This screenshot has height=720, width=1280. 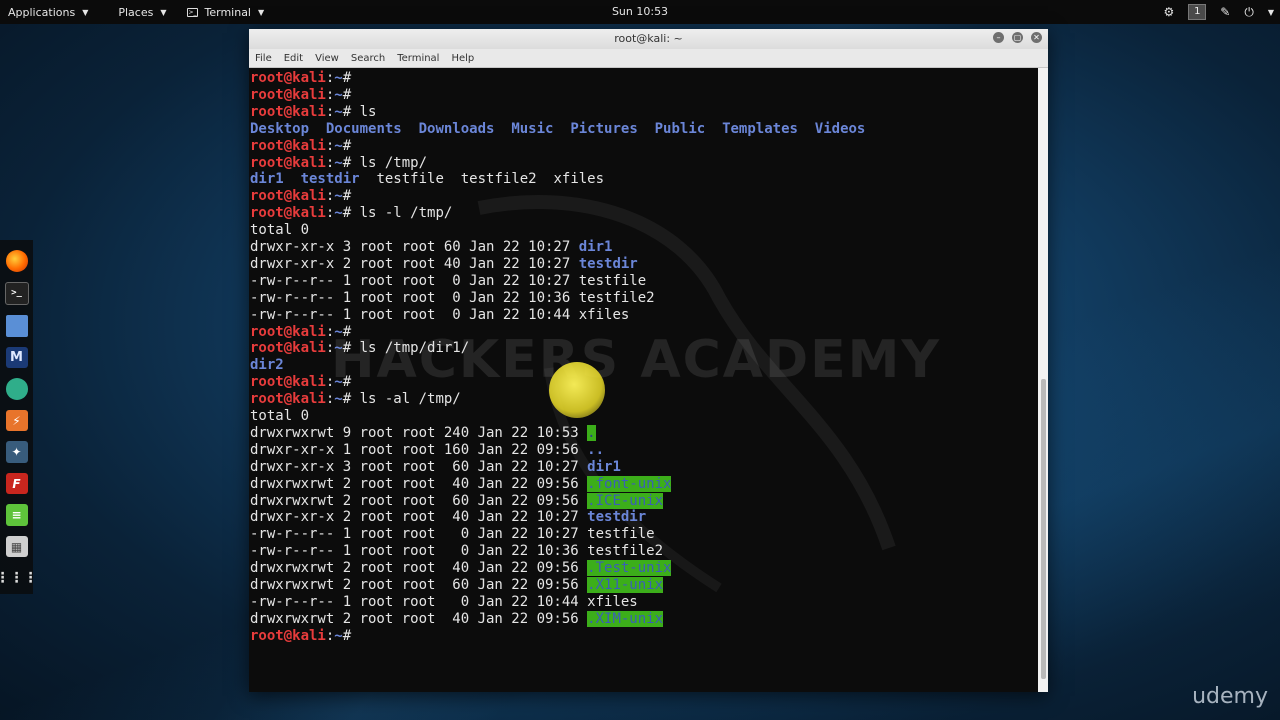 What do you see at coordinates (636, 360) in the screenshot?
I see `watermark-text: HACKERS ACADEMY` at bounding box center [636, 360].